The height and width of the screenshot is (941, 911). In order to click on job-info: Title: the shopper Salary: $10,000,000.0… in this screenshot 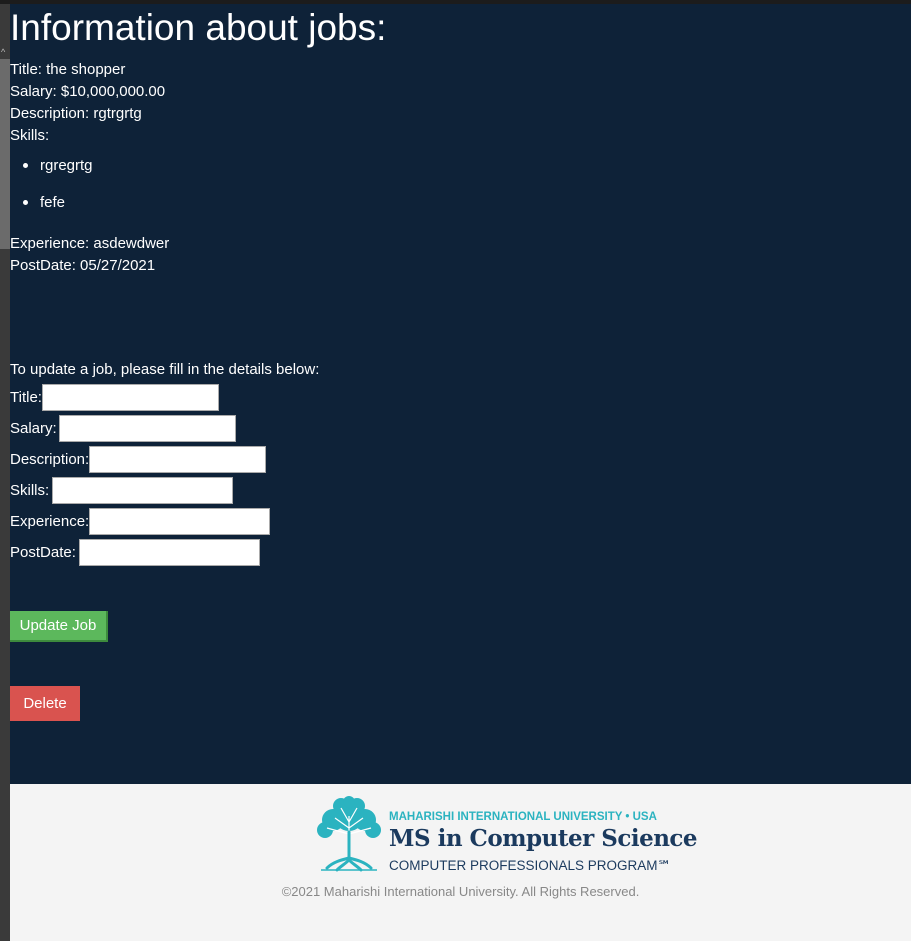, I will do `click(89, 168)`.